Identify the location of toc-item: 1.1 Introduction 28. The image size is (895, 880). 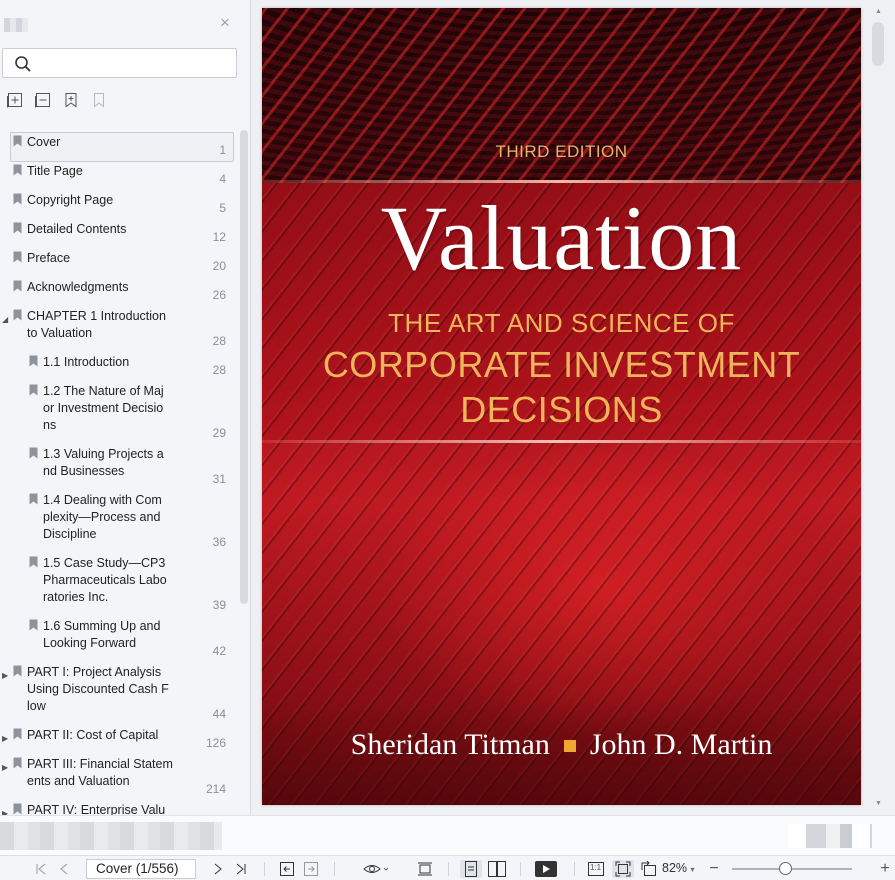
(119, 368).